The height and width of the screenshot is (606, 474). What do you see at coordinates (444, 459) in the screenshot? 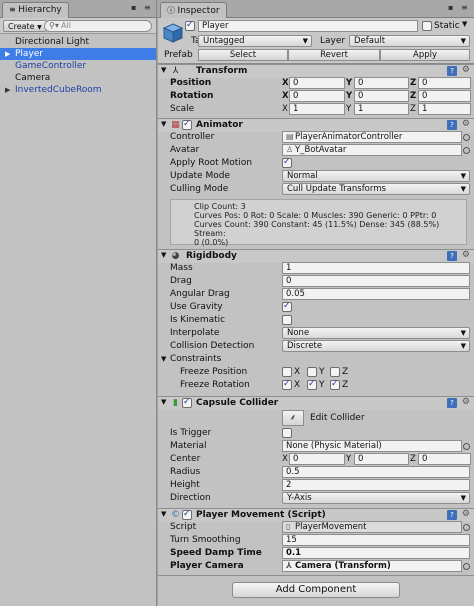
I see `center-z-field: 0` at bounding box center [444, 459].